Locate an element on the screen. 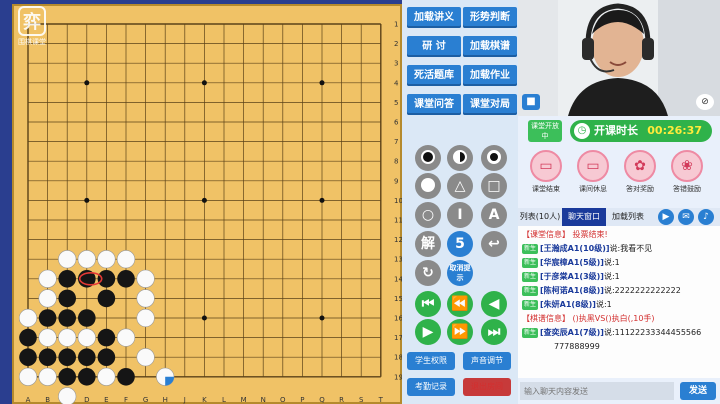  life-death-library-button: 死活题库 is located at coordinates (434, 75).